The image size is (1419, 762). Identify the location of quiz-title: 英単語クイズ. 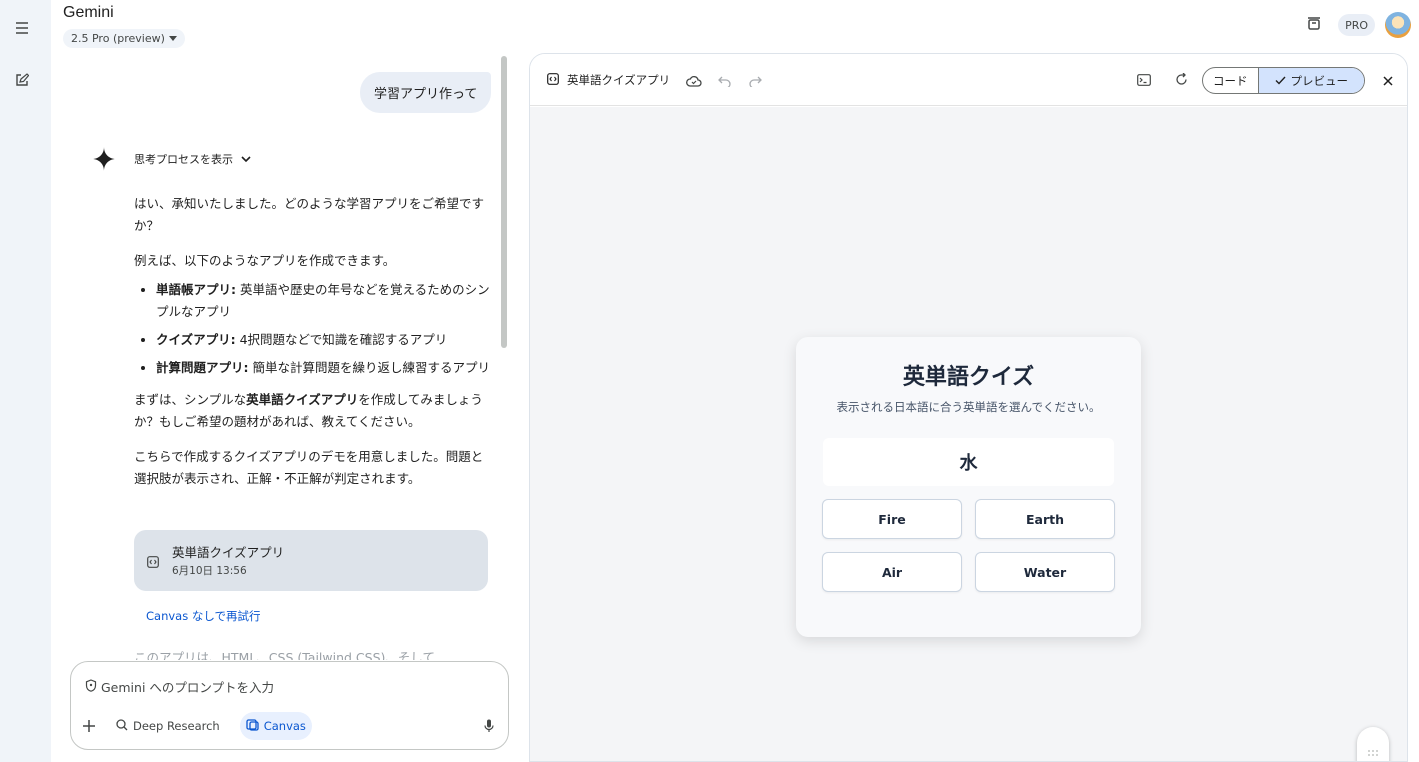
(968, 377).